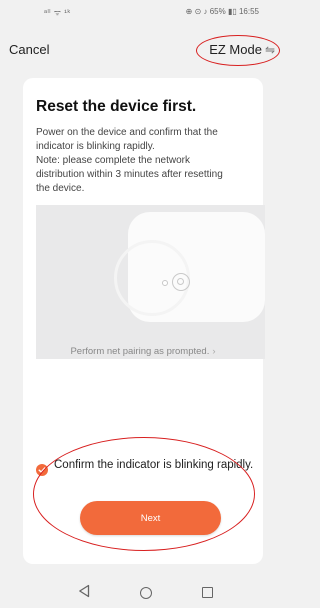 The width and height of the screenshot is (320, 608). What do you see at coordinates (113, 160) in the screenshot?
I see `instructions-line: Note: please complete the network` at bounding box center [113, 160].